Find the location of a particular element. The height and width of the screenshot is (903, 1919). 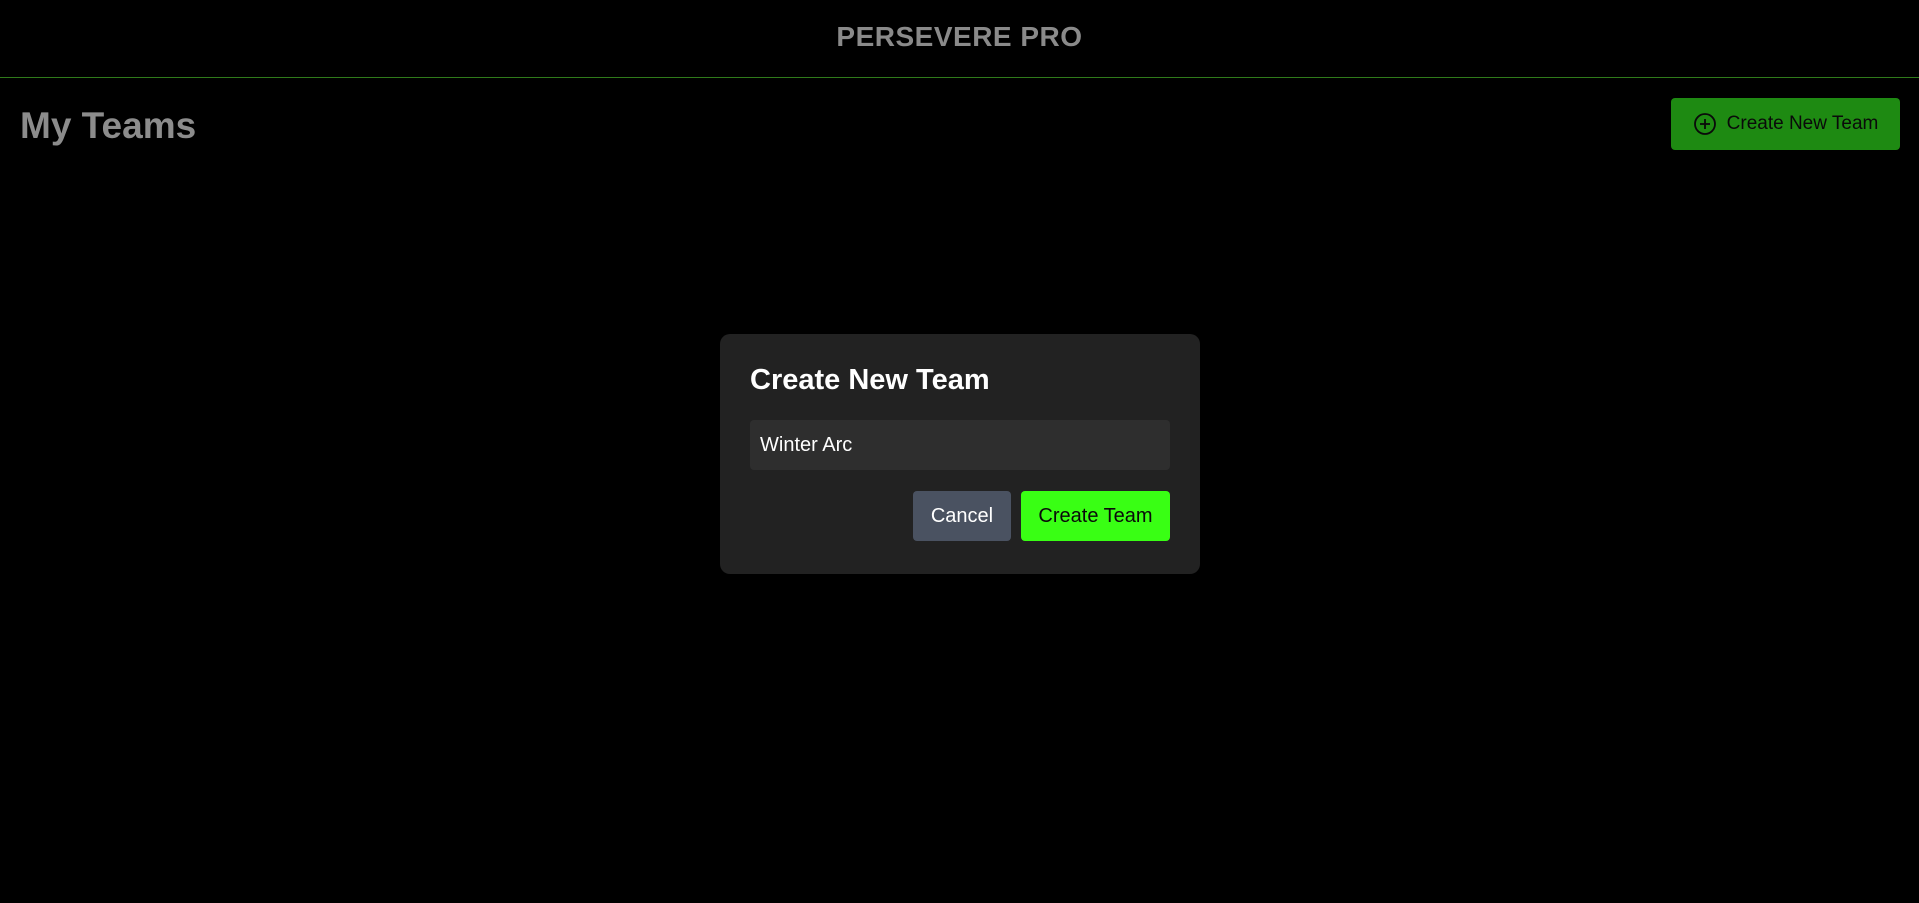

cancel-button: Cancel is located at coordinates (962, 516).